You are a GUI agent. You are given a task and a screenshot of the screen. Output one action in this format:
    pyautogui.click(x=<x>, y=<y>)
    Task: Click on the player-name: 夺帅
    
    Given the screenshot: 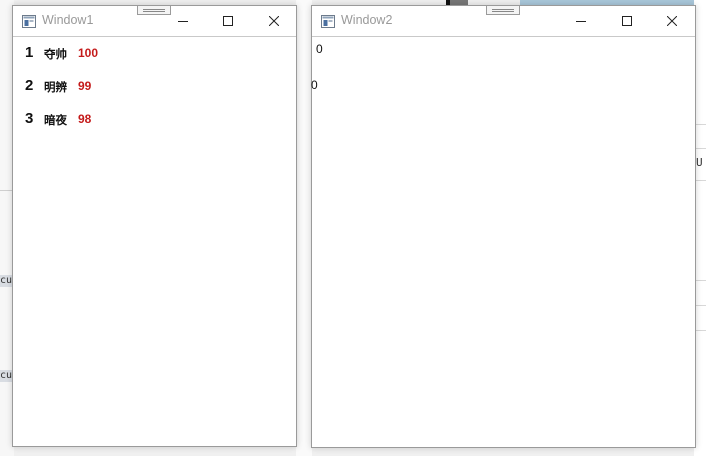 What is the action you would take?
    pyautogui.click(x=55, y=54)
    